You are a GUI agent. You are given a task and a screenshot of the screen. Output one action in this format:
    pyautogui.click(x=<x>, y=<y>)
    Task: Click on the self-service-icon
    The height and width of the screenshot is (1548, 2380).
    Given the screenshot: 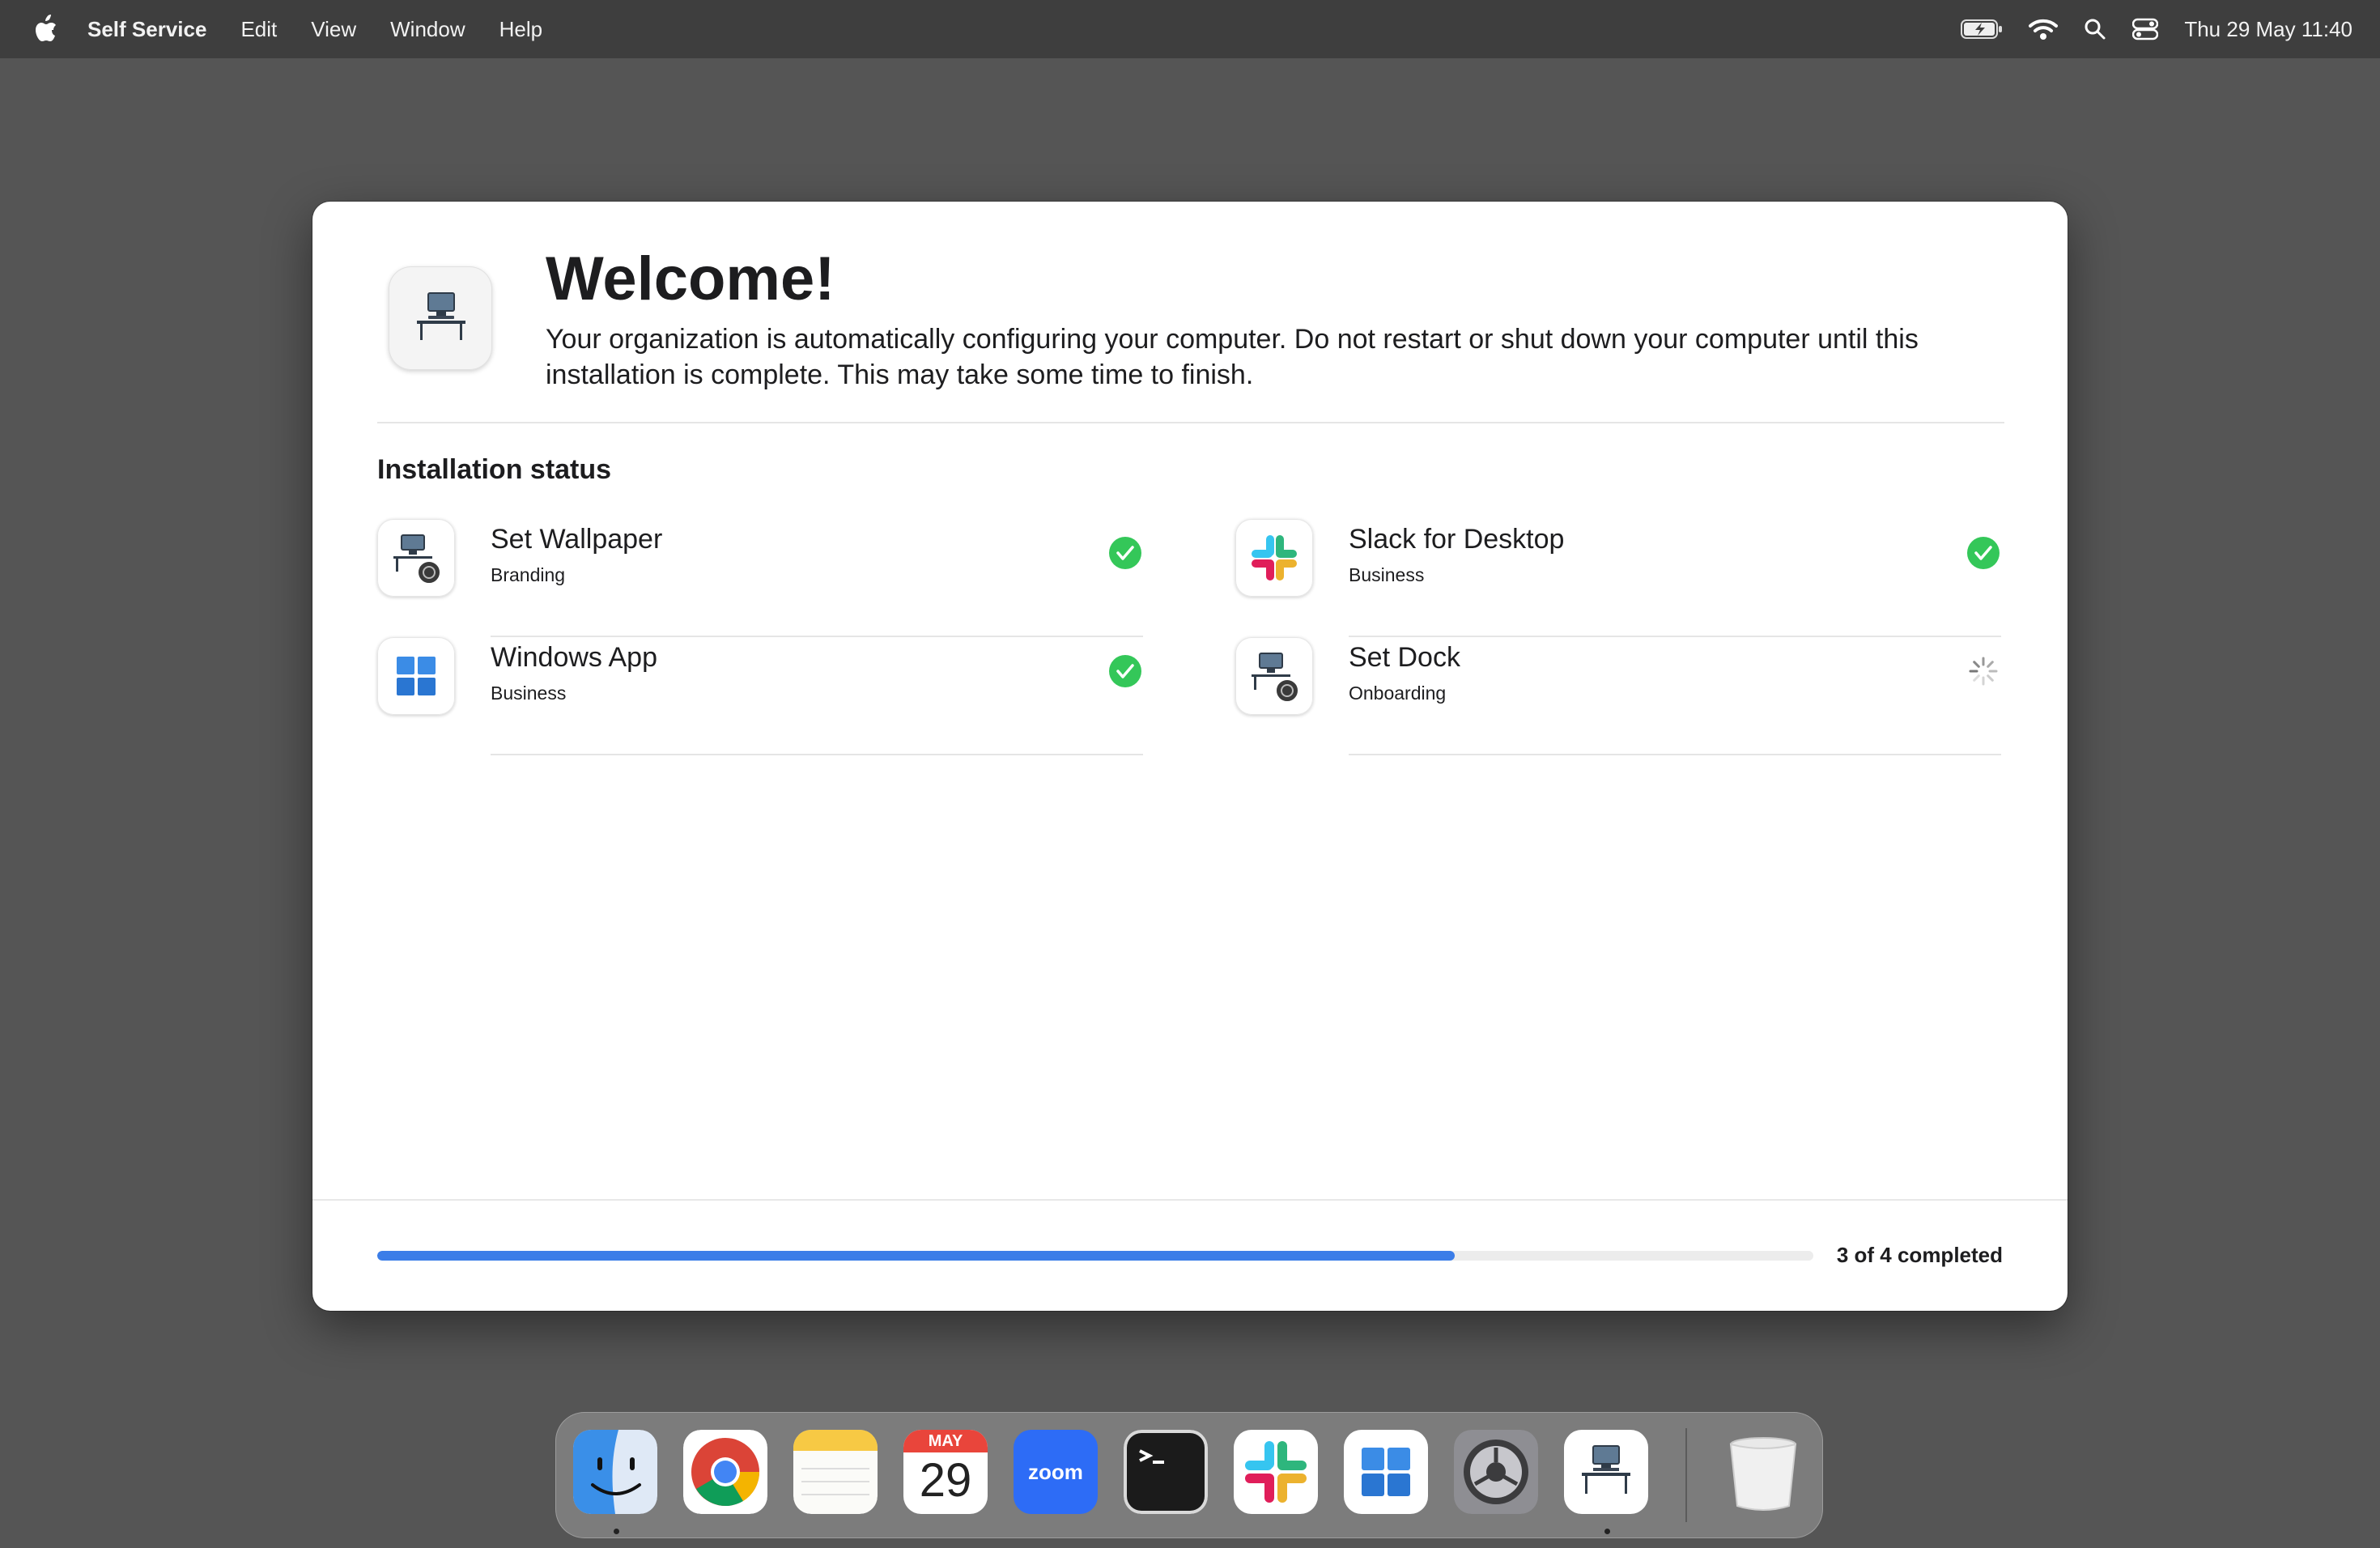 What is the action you would take?
    pyautogui.click(x=1606, y=1472)
    